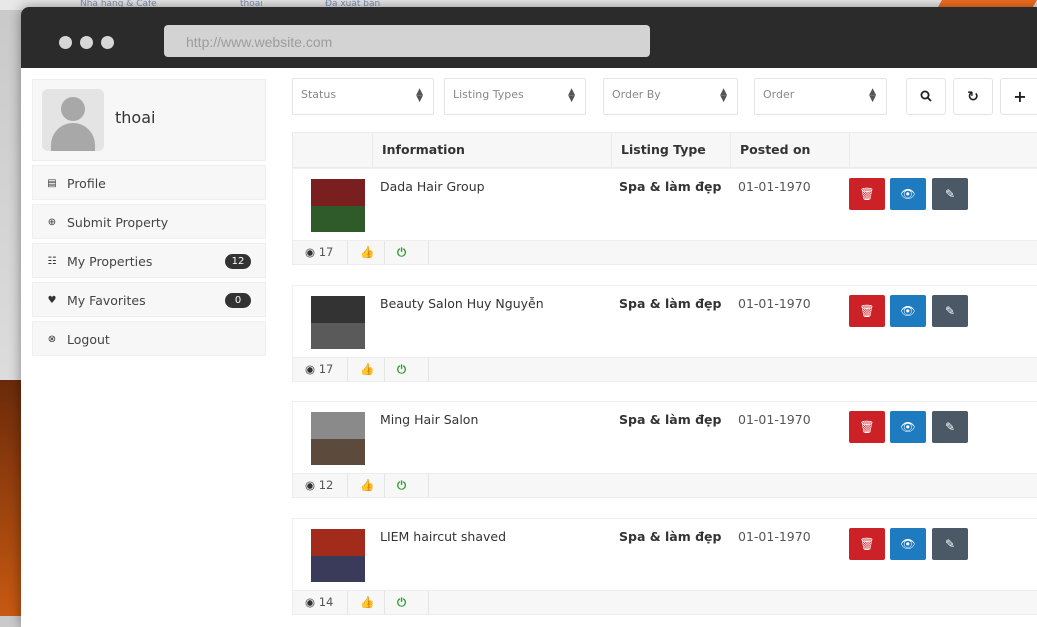  Describe the element at coordinates (664, 485) in the screenshot. I see `listing-stats: ◉ 12 👍 ⏻` at that location.